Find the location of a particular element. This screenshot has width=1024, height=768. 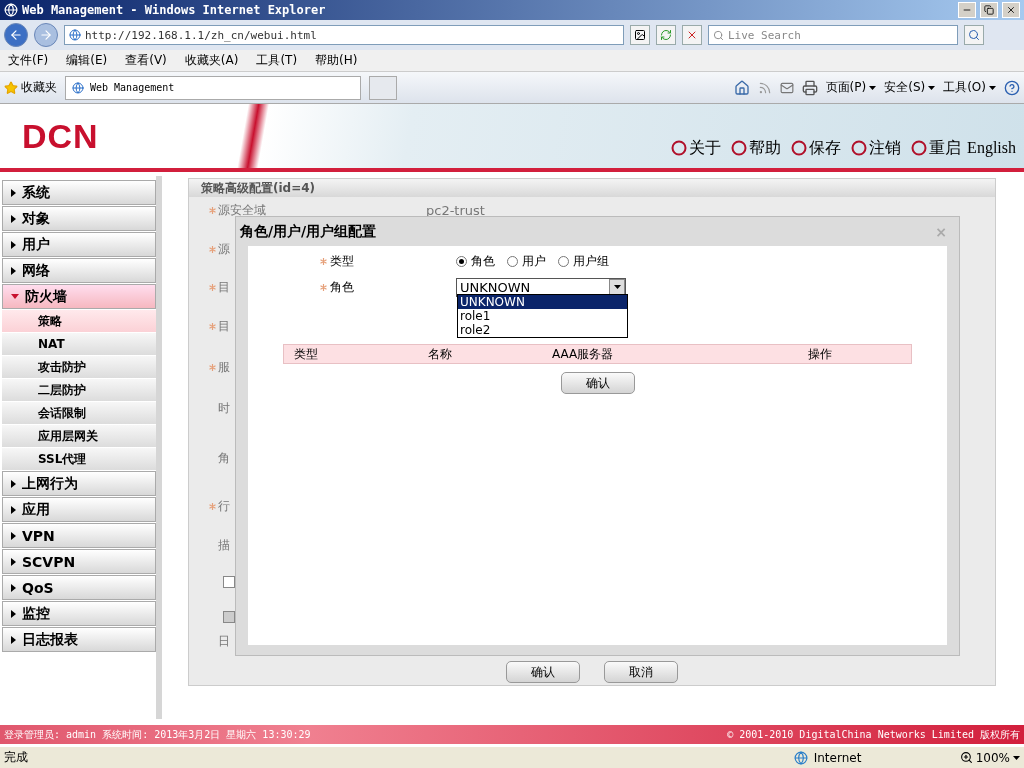

menu-item: 编辑(E) is located at coordinates (87, 60).